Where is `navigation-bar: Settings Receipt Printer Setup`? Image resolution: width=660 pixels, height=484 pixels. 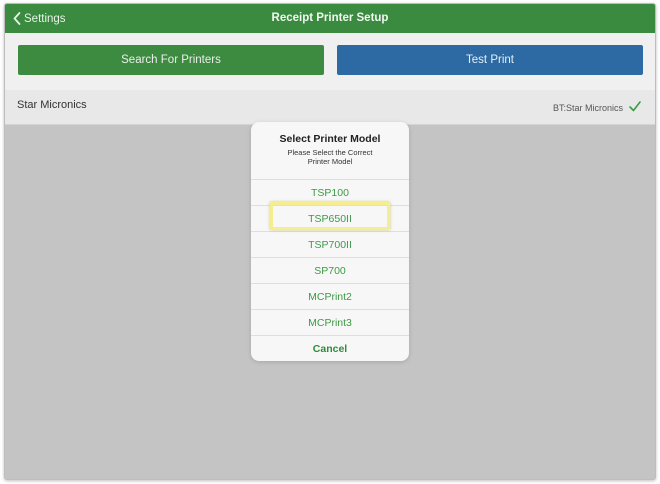 navigation-bar: Settings Receipt Printer Setup is located at coordinates (330, 18).